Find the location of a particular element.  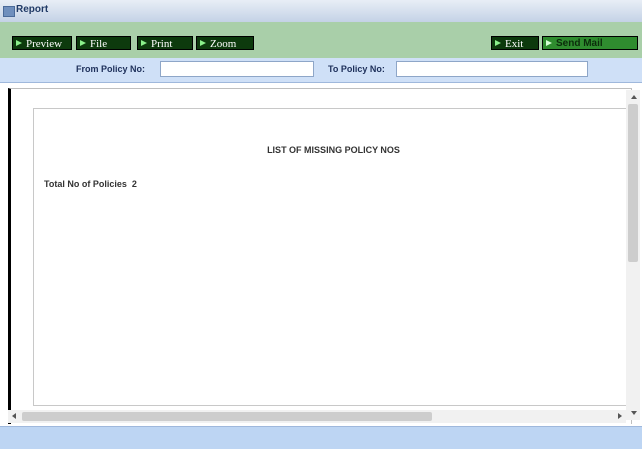

send-mail-label: Send Mail is located at coordinates (579, 43).